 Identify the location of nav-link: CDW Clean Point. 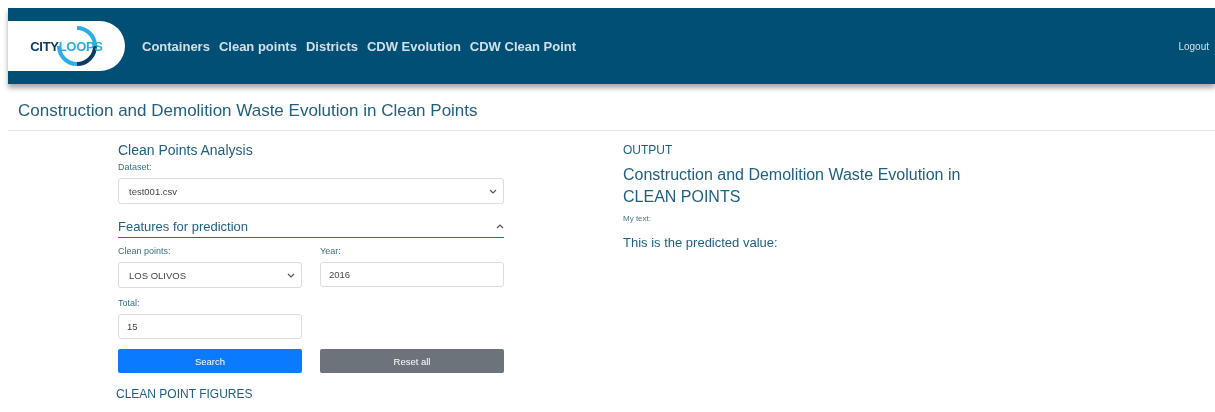
(522, 46).